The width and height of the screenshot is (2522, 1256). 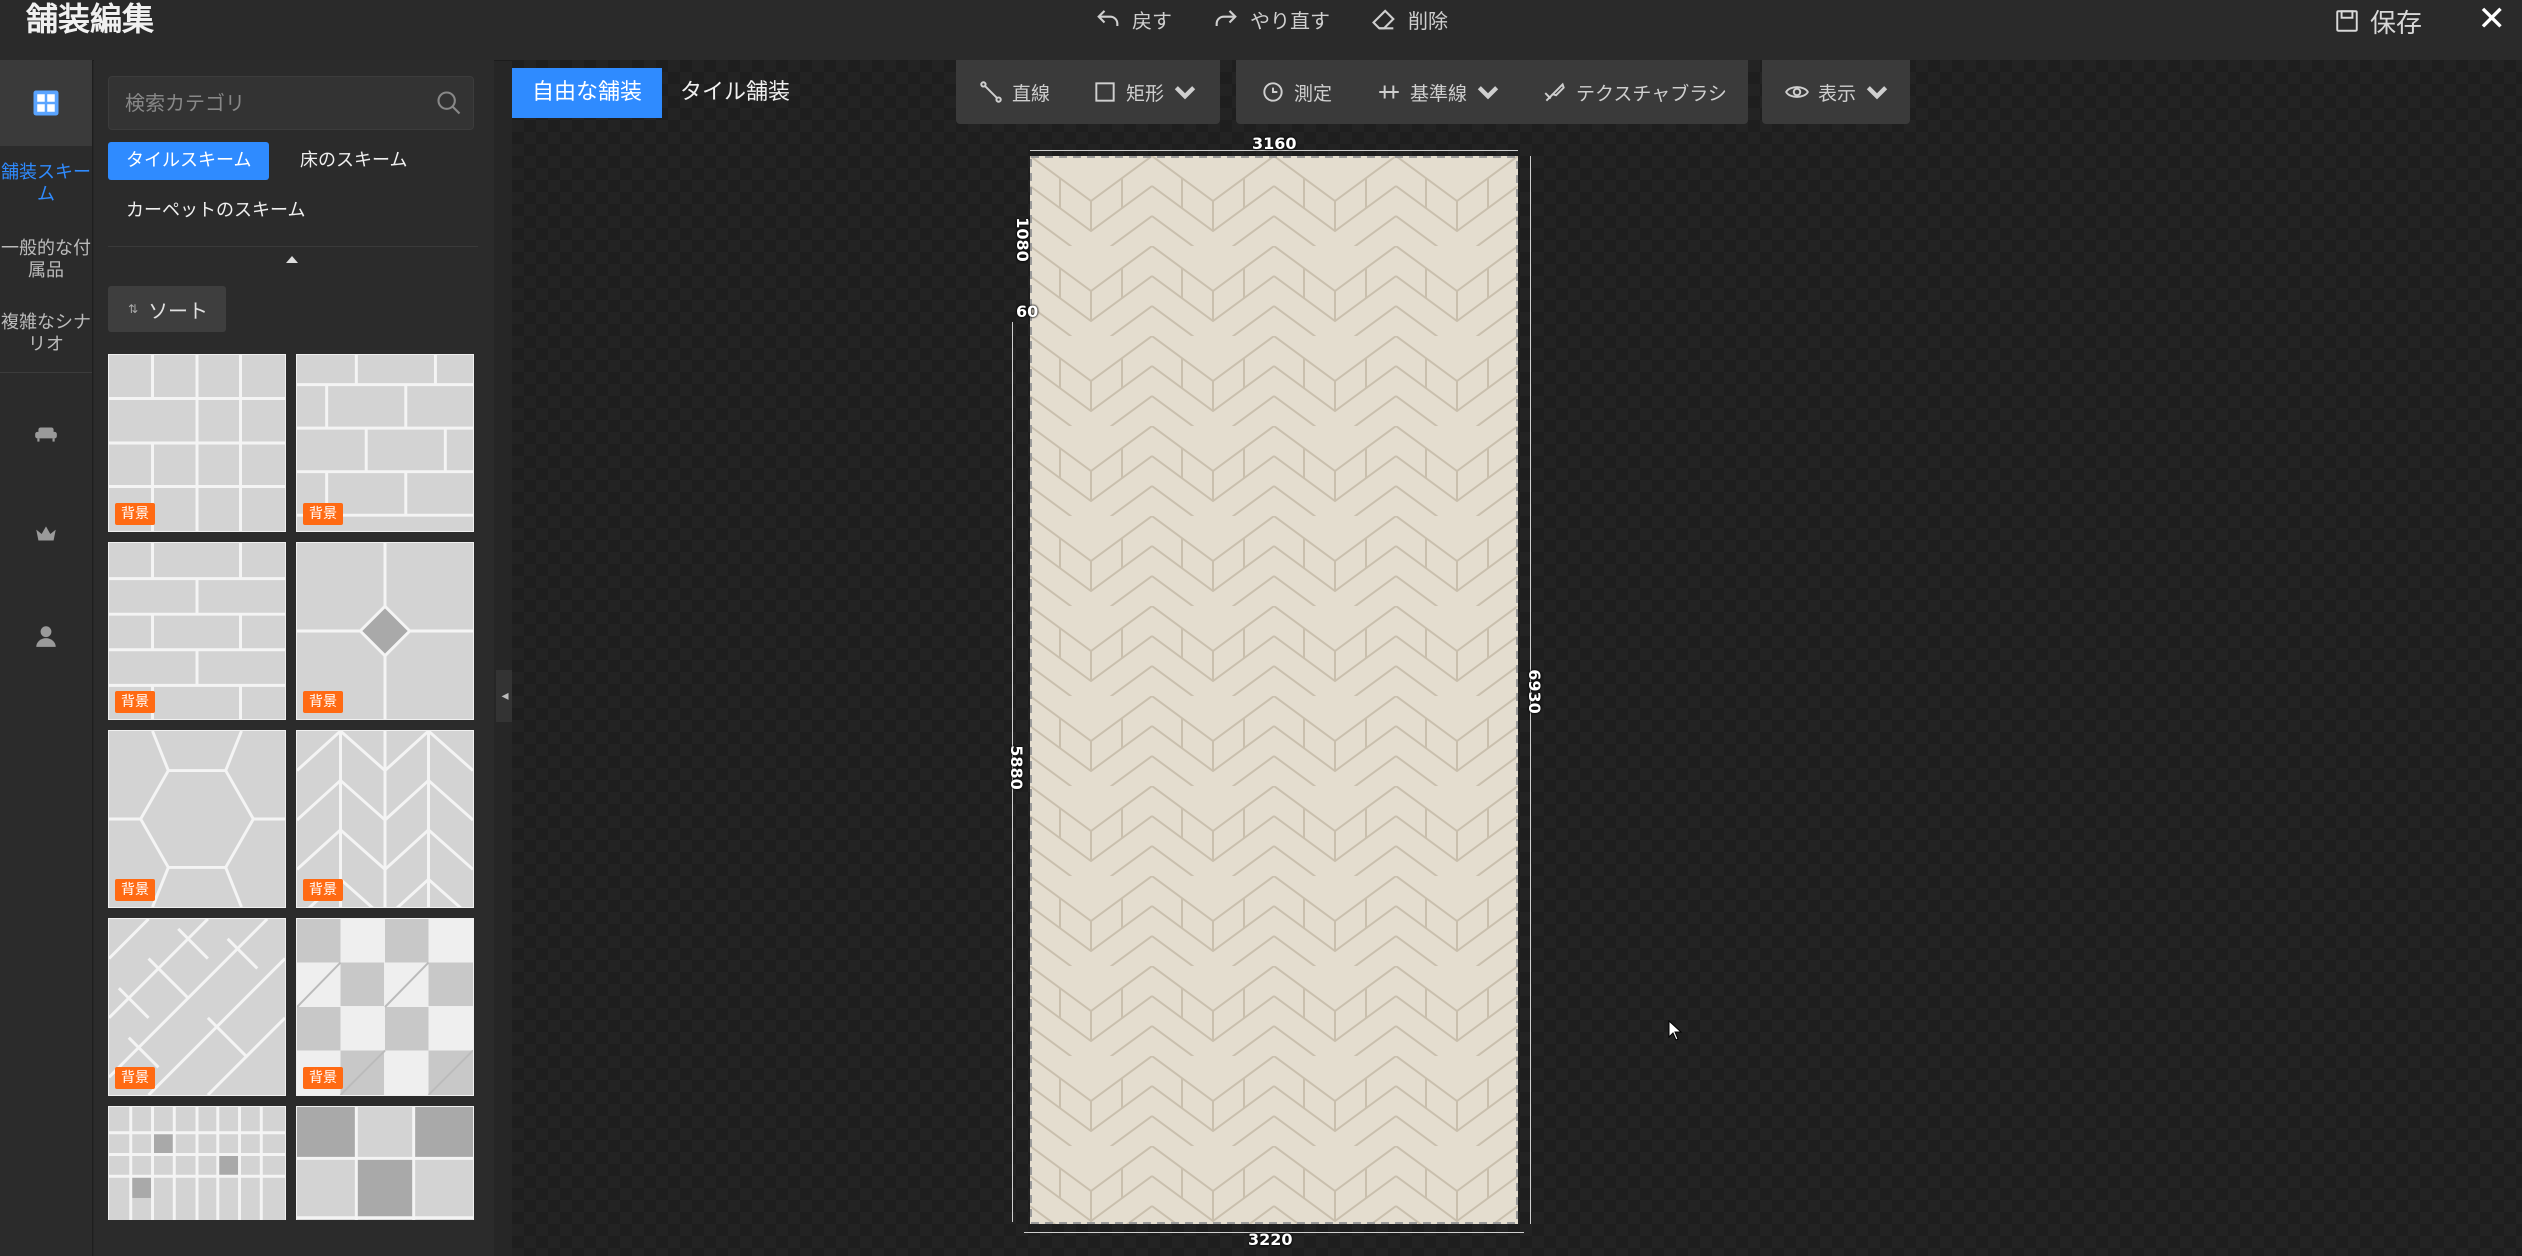 I want to click on mouse-cursor-icon, so click(x=1675, y=1030).